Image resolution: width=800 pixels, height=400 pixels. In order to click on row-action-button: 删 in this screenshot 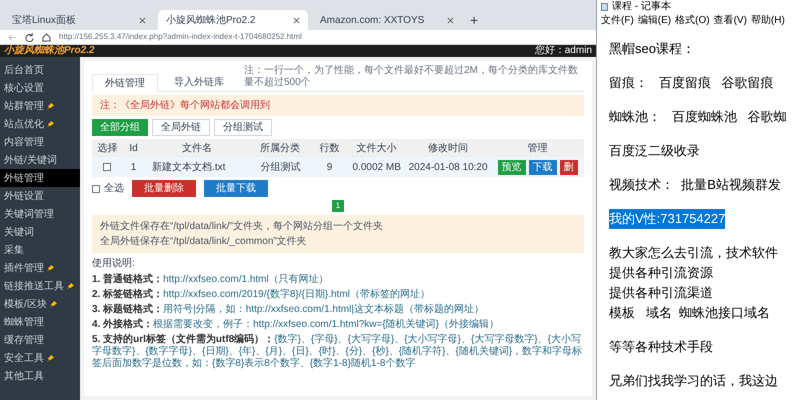, I will do `click(569, 167)`.